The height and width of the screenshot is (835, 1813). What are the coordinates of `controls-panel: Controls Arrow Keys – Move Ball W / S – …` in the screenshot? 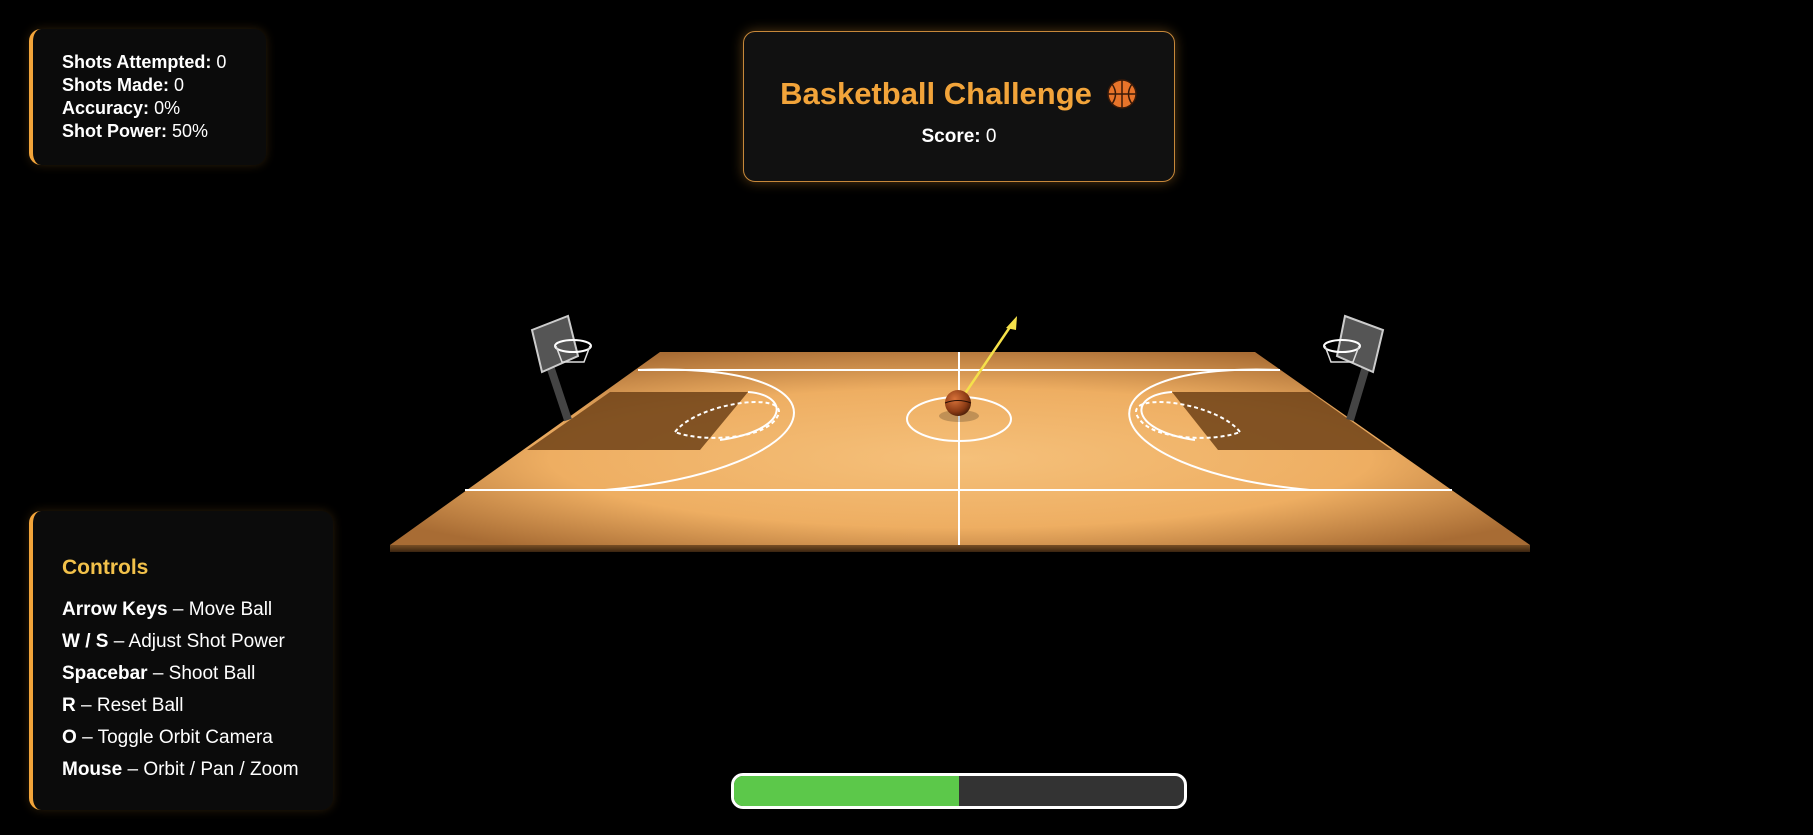 It's located at (181, 660).